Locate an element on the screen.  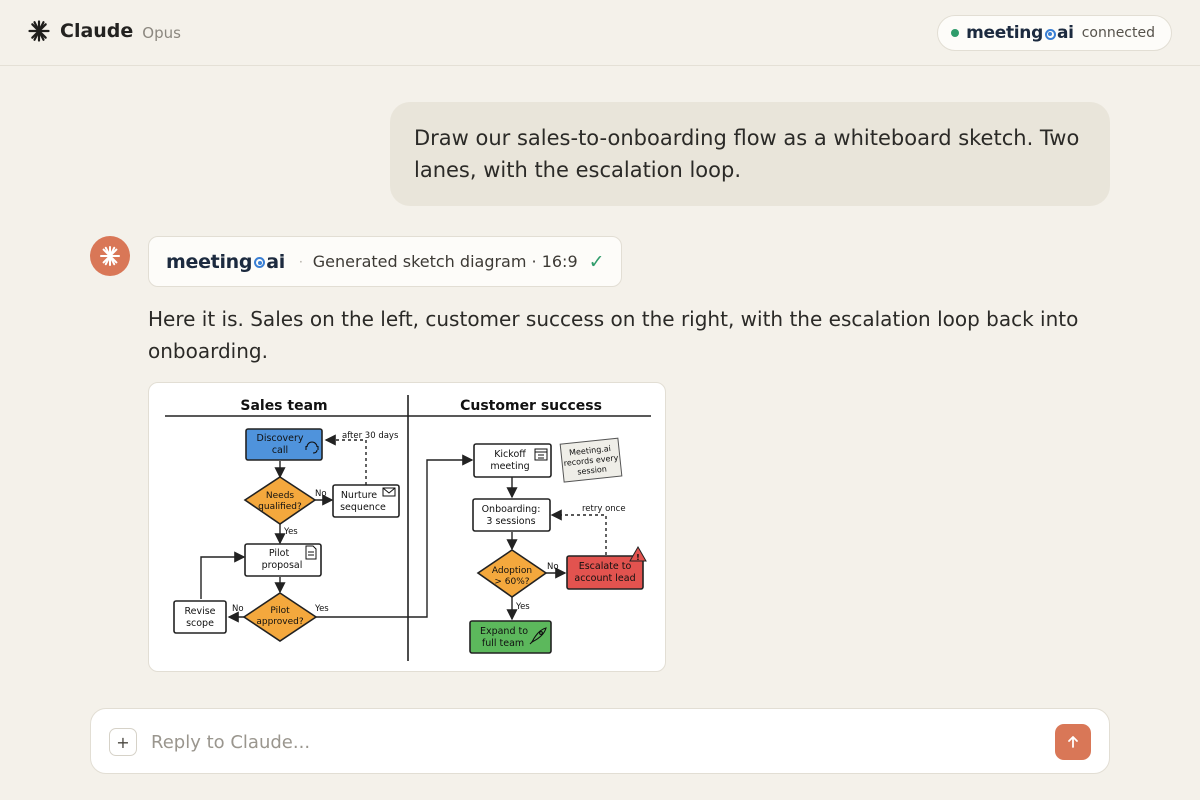
node-label: Discovery is located at coordinates (280, 438).